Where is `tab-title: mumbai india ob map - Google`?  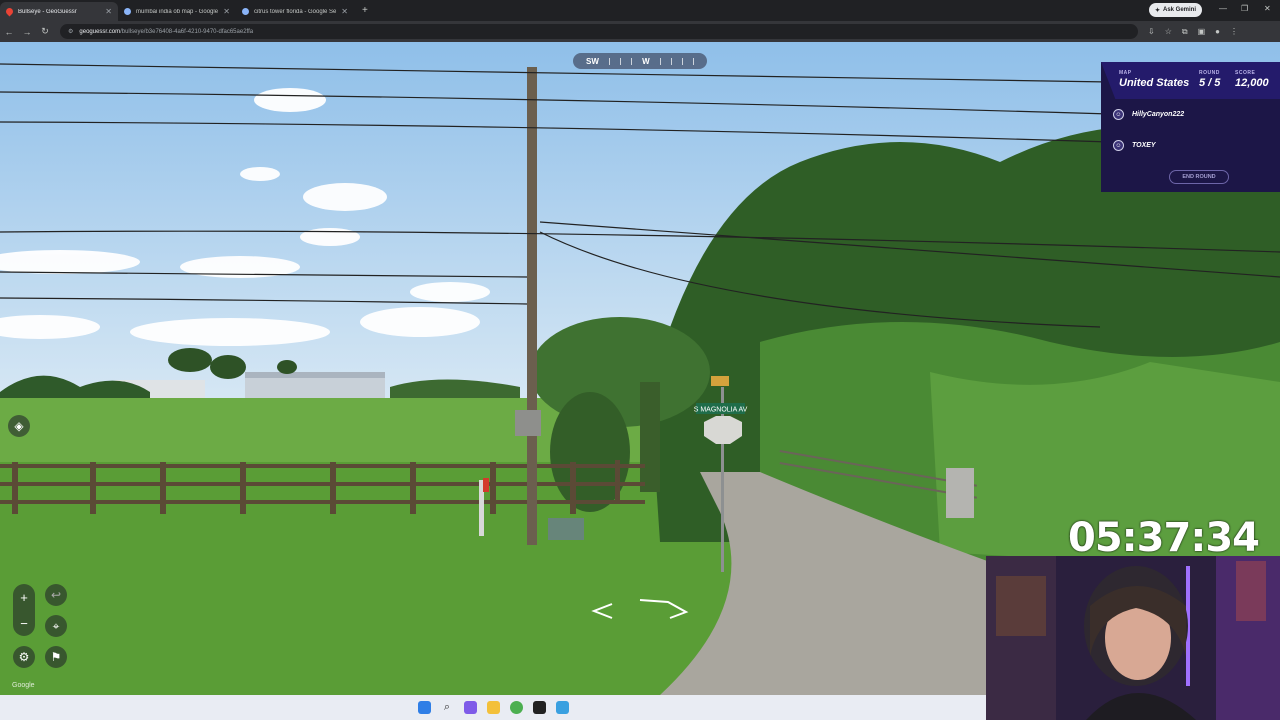
tab-title: mumbai india ob map - Google is located at coordinates (177, 11).